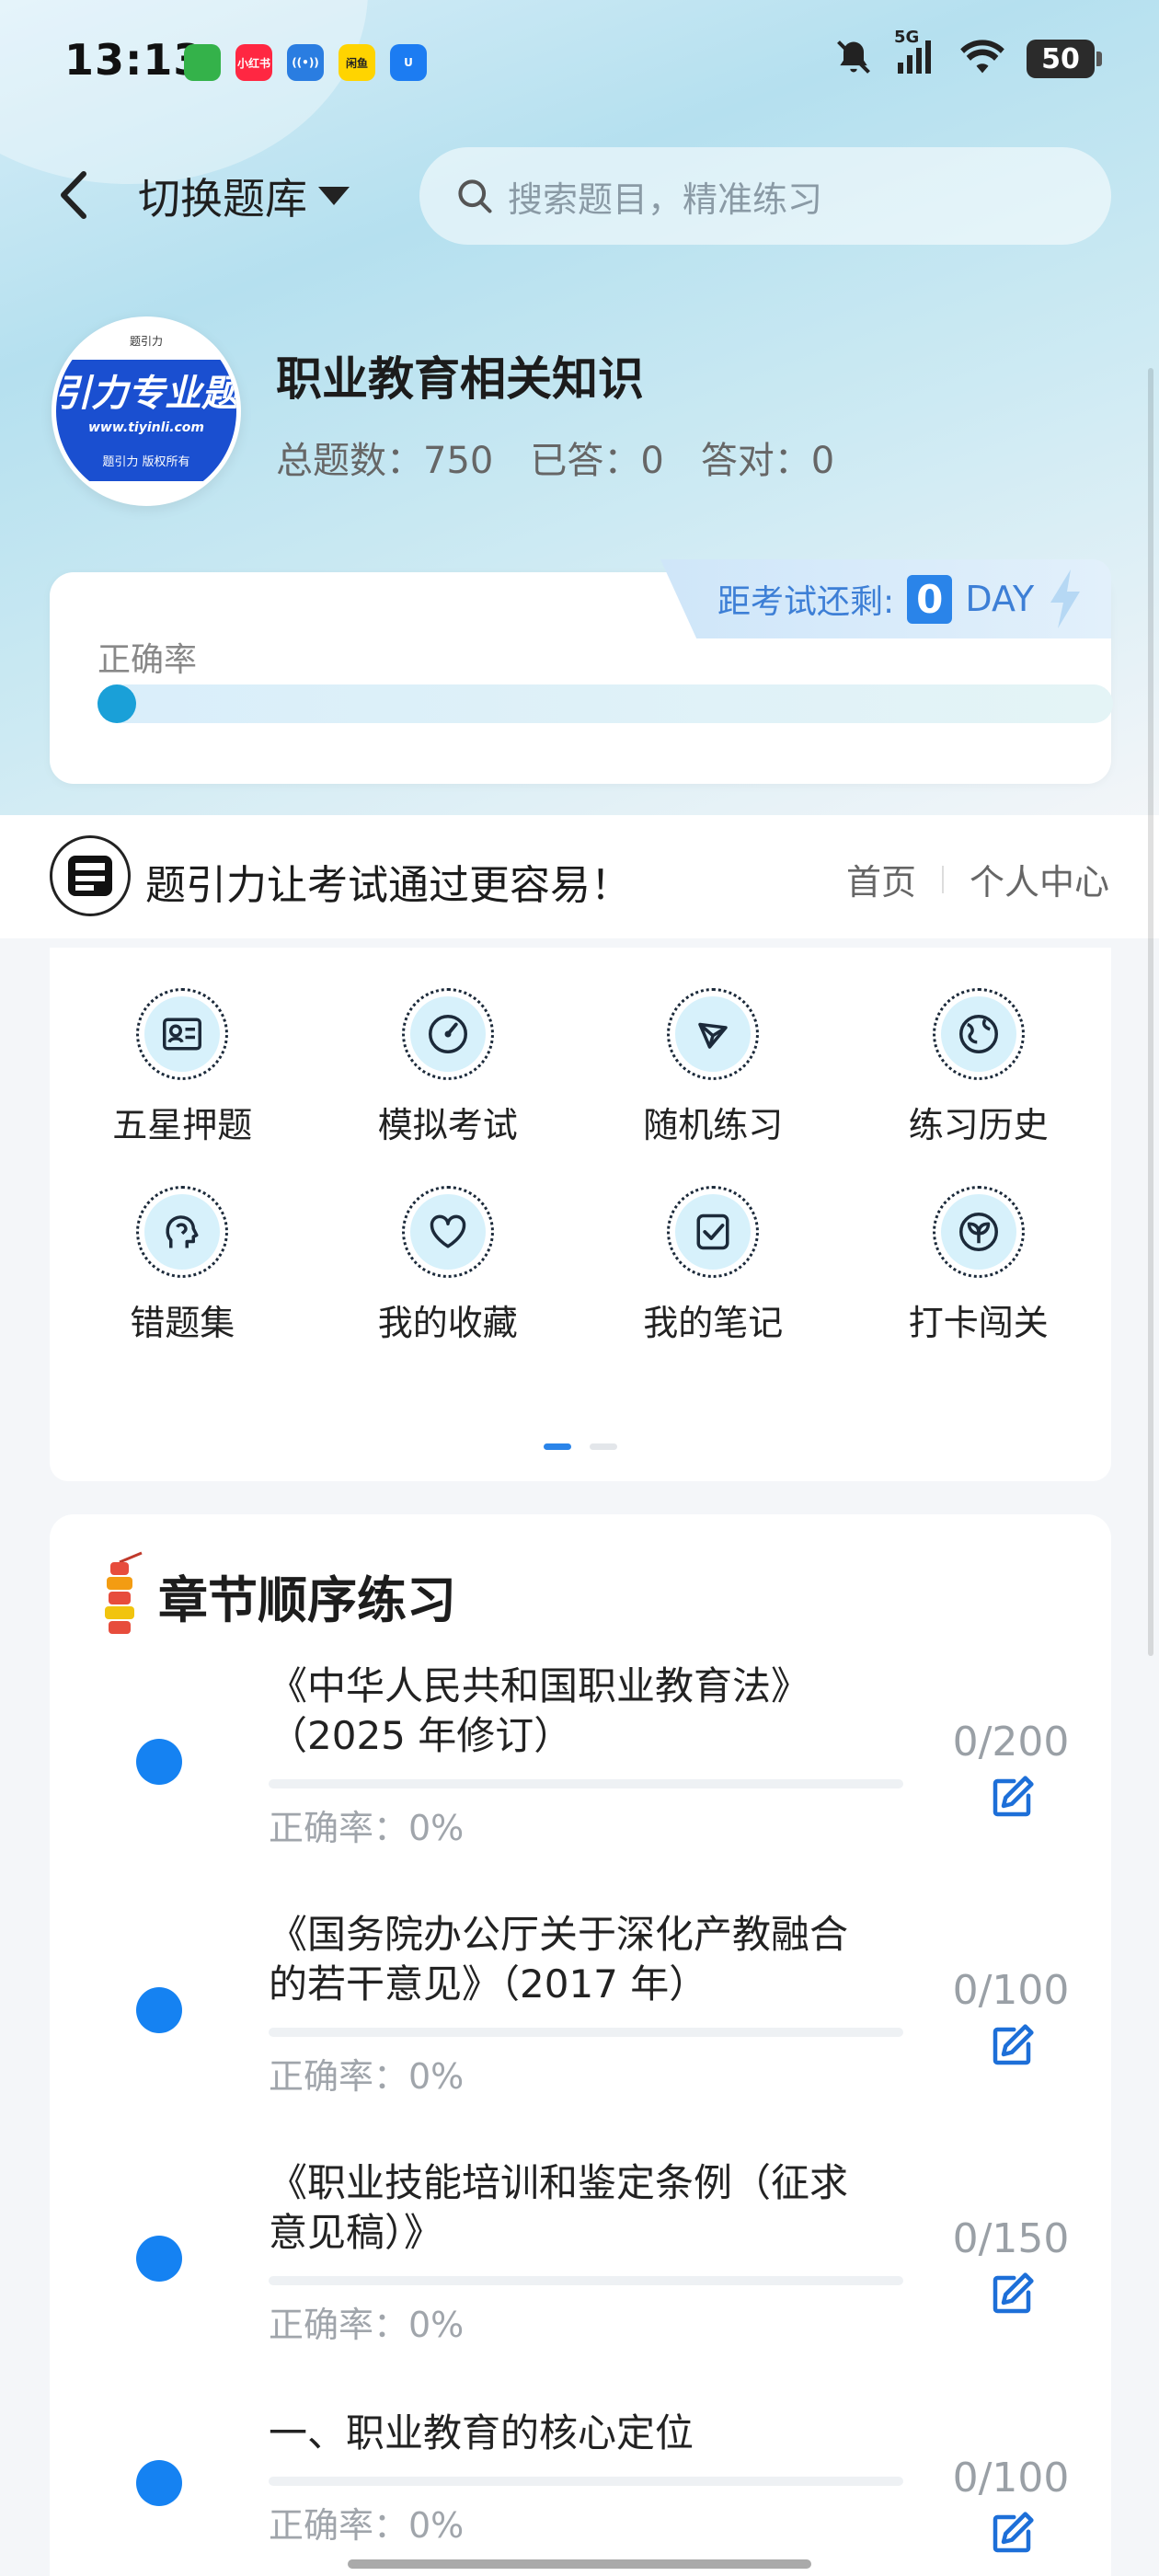 The image size is (1159, 2576). Describe the element at coordinates (447, 1323) in the screenshot. I see `feature-label: 我的收藏` at that location.